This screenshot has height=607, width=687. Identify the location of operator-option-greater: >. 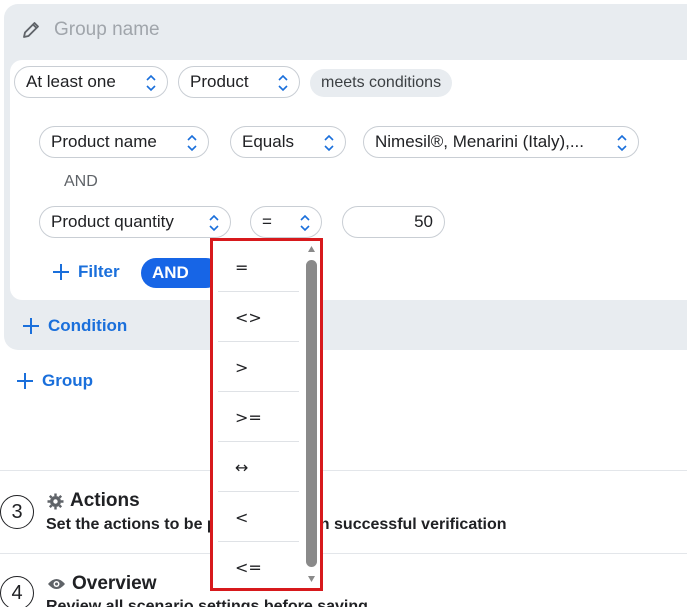
(258, 367).